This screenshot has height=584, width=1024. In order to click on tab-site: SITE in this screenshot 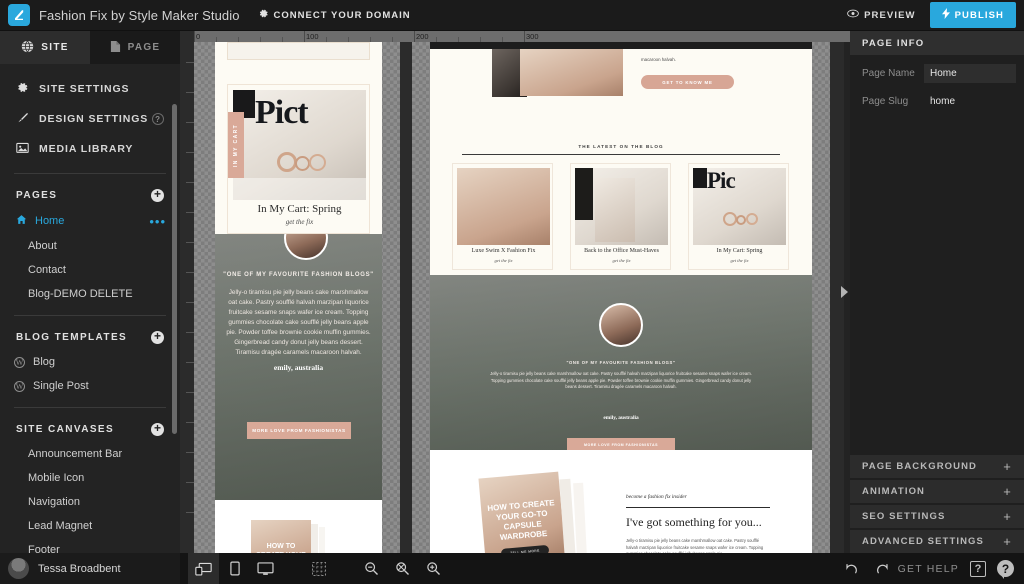, I will do `click(45, 47)`.